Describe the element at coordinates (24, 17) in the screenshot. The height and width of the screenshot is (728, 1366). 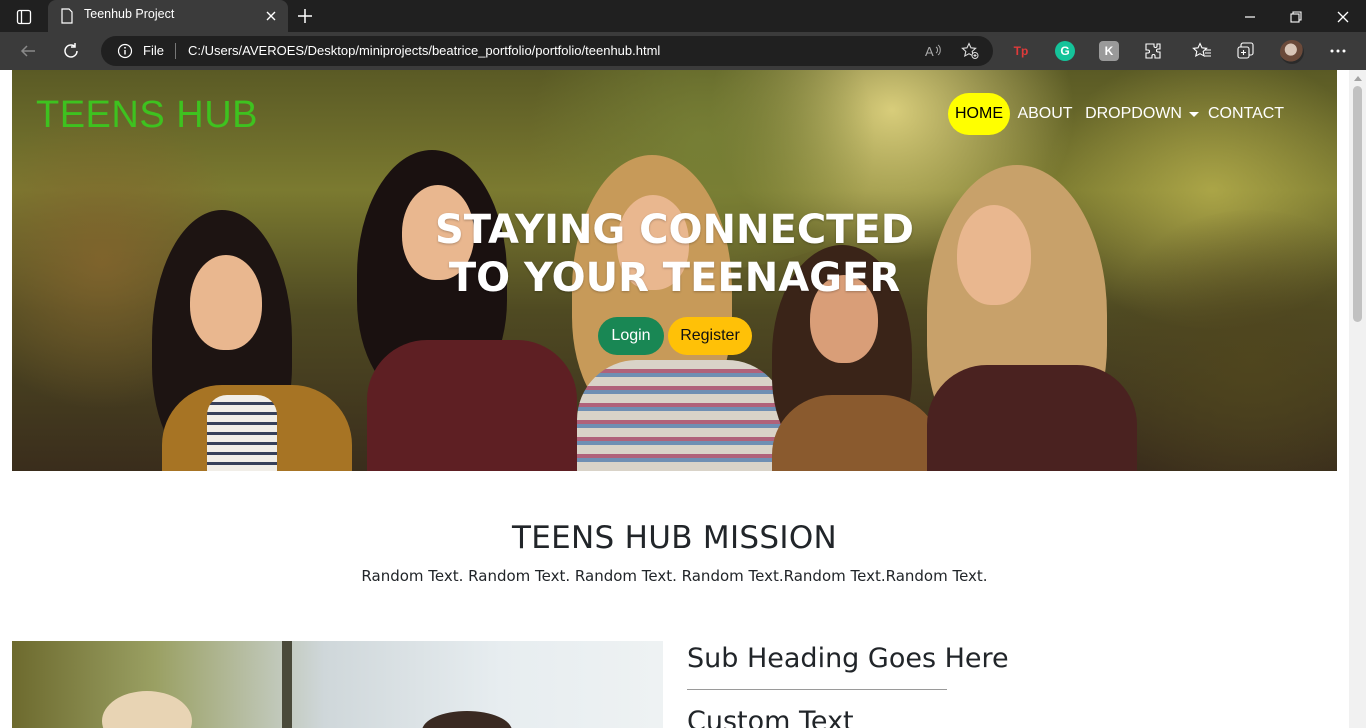
I see `tab-actions-icon` at that location.